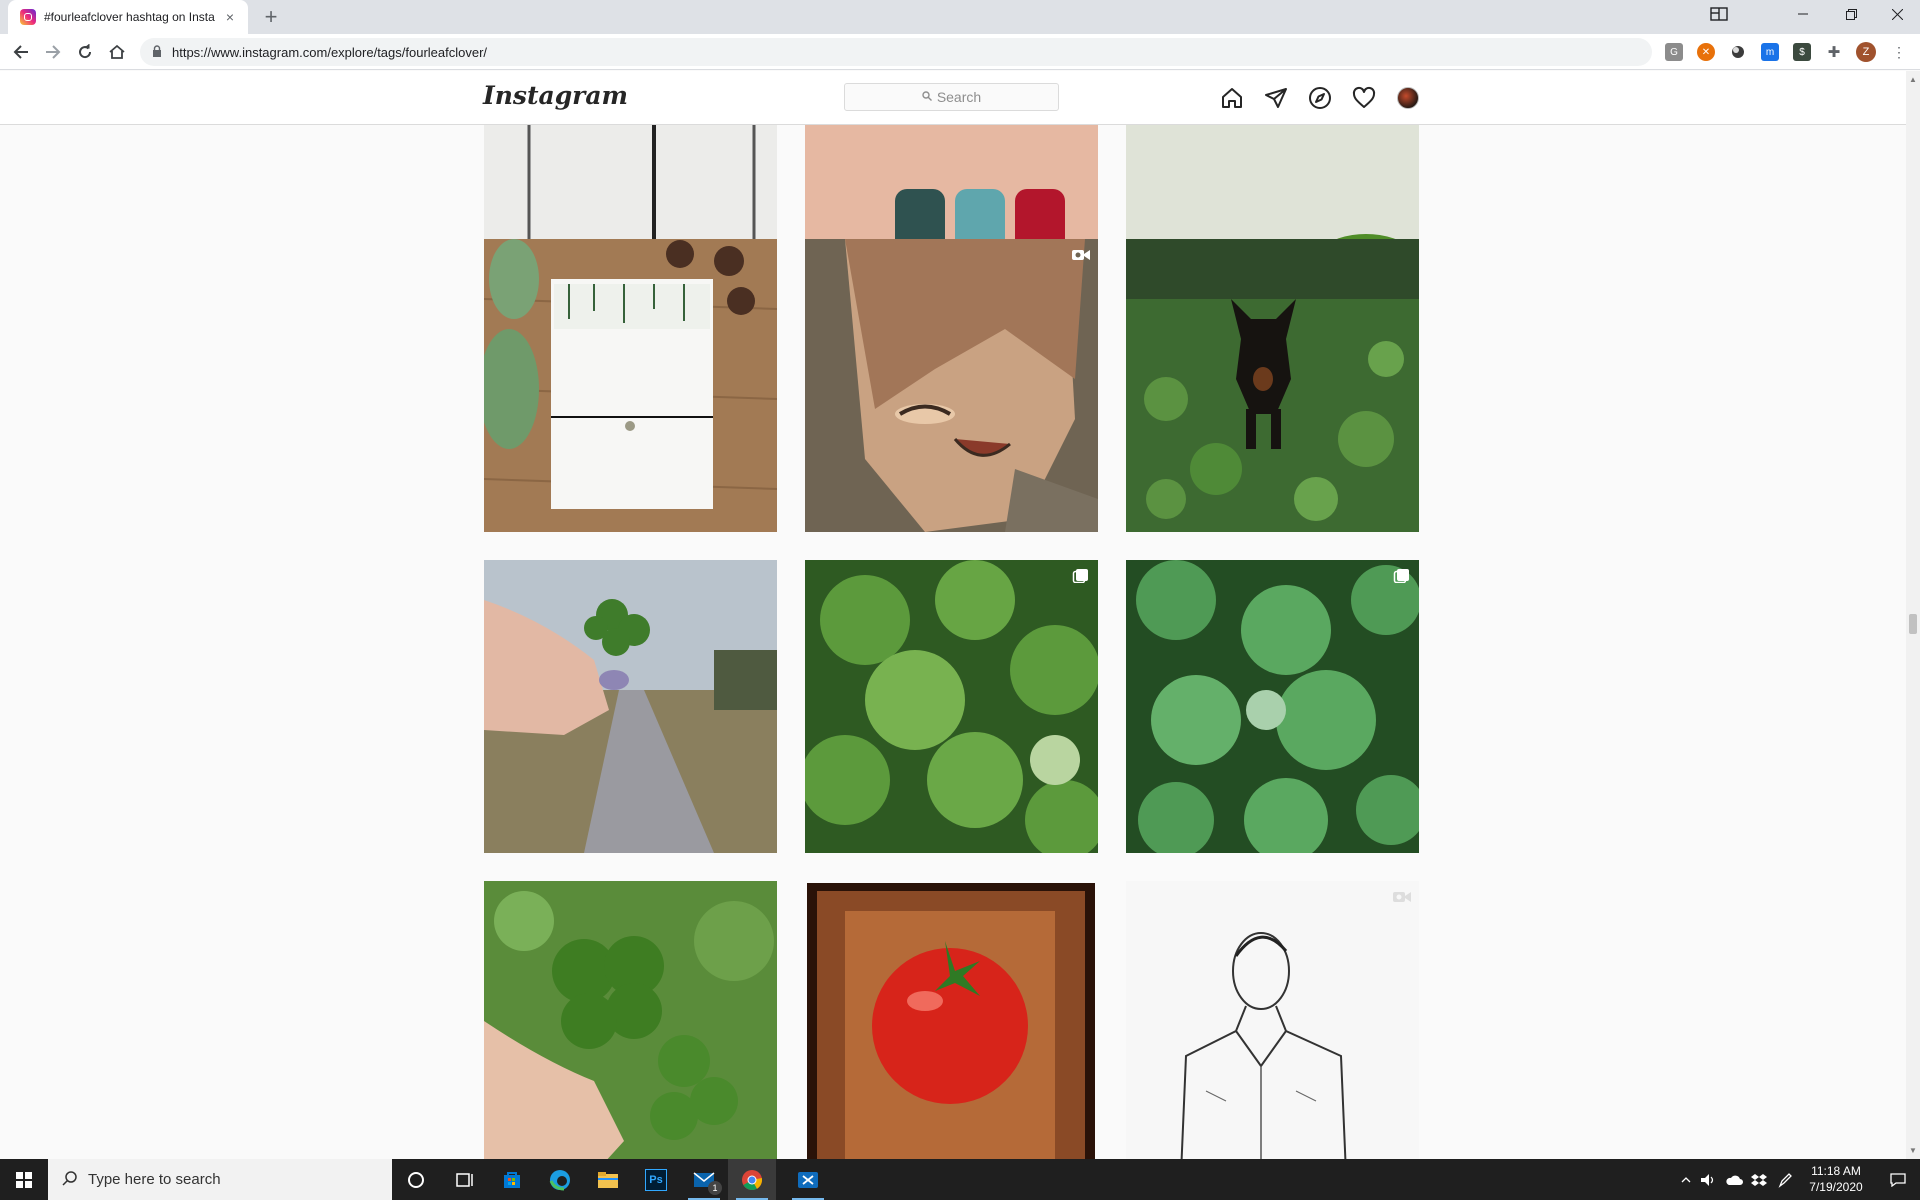 The height and width of the screenshot is (1200, 1920). Describe the element at coordinates (1834, 52) in the screenshot. I see `extensions-puzzle-icon: ✚` at that location.